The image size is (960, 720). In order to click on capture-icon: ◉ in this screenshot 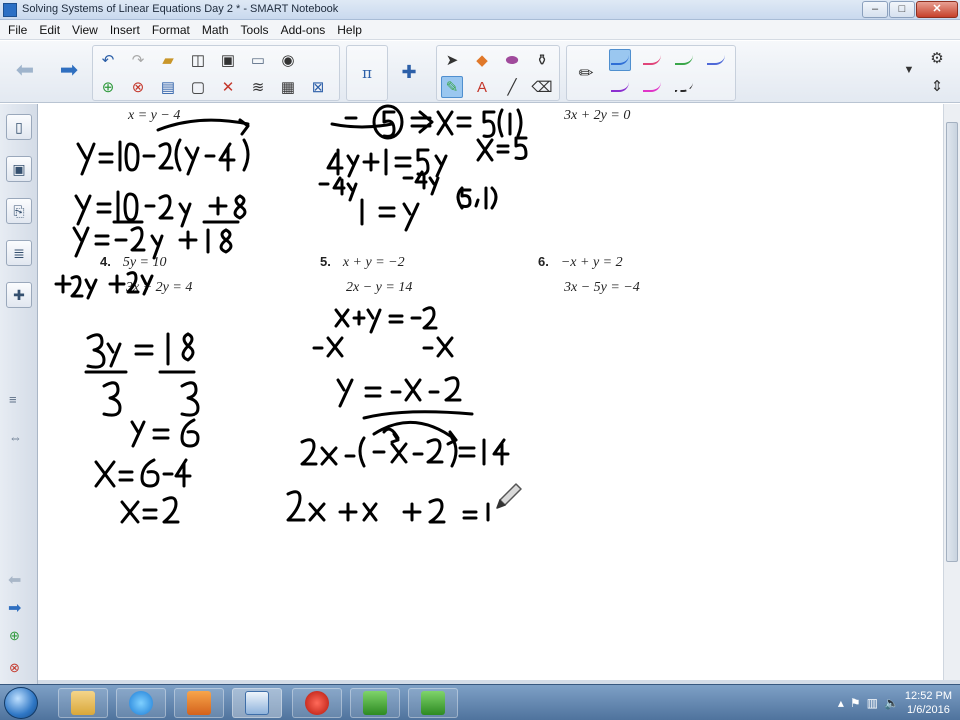, I will do `click(288, 60)`.